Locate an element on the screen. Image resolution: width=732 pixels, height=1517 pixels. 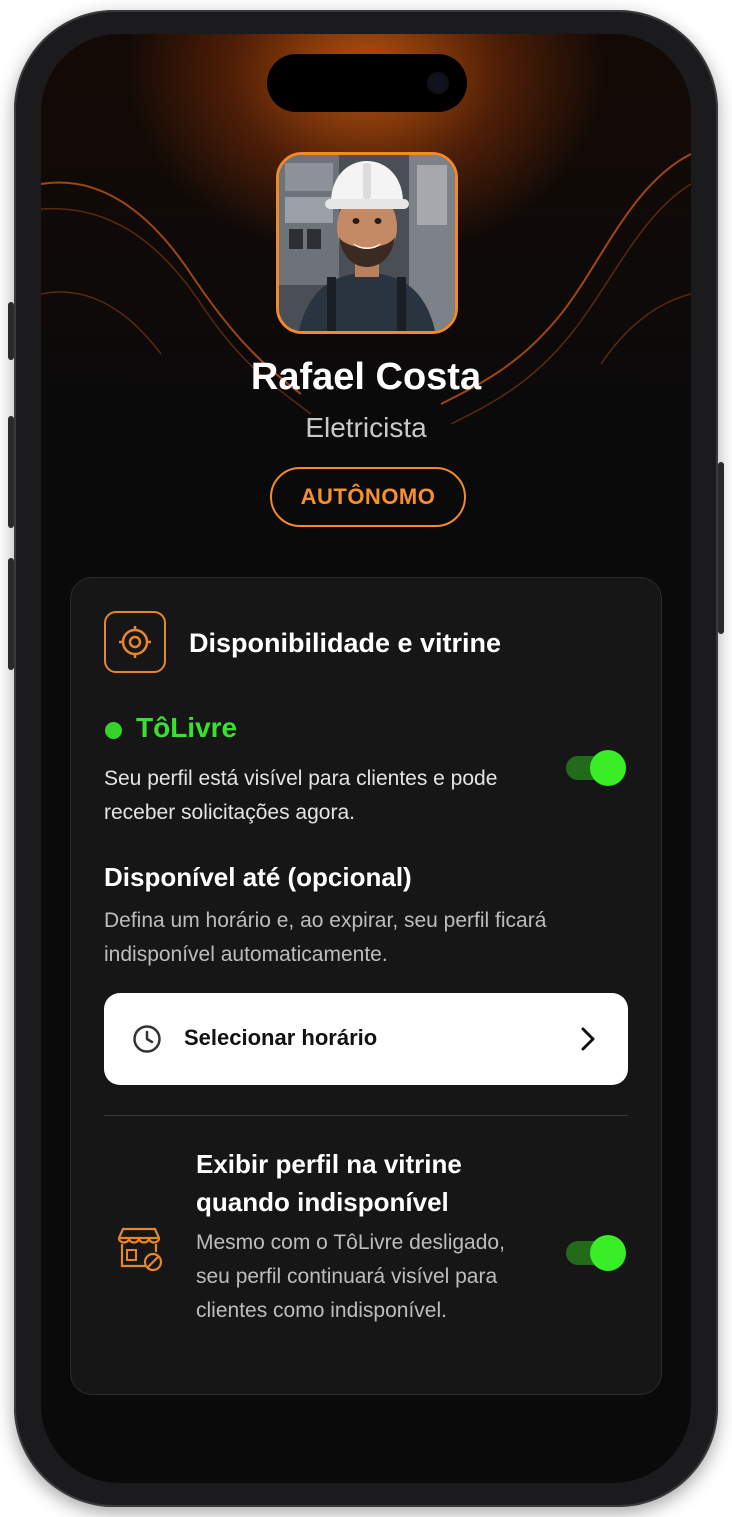
clock-icon is located at coordinates (147, 1039).